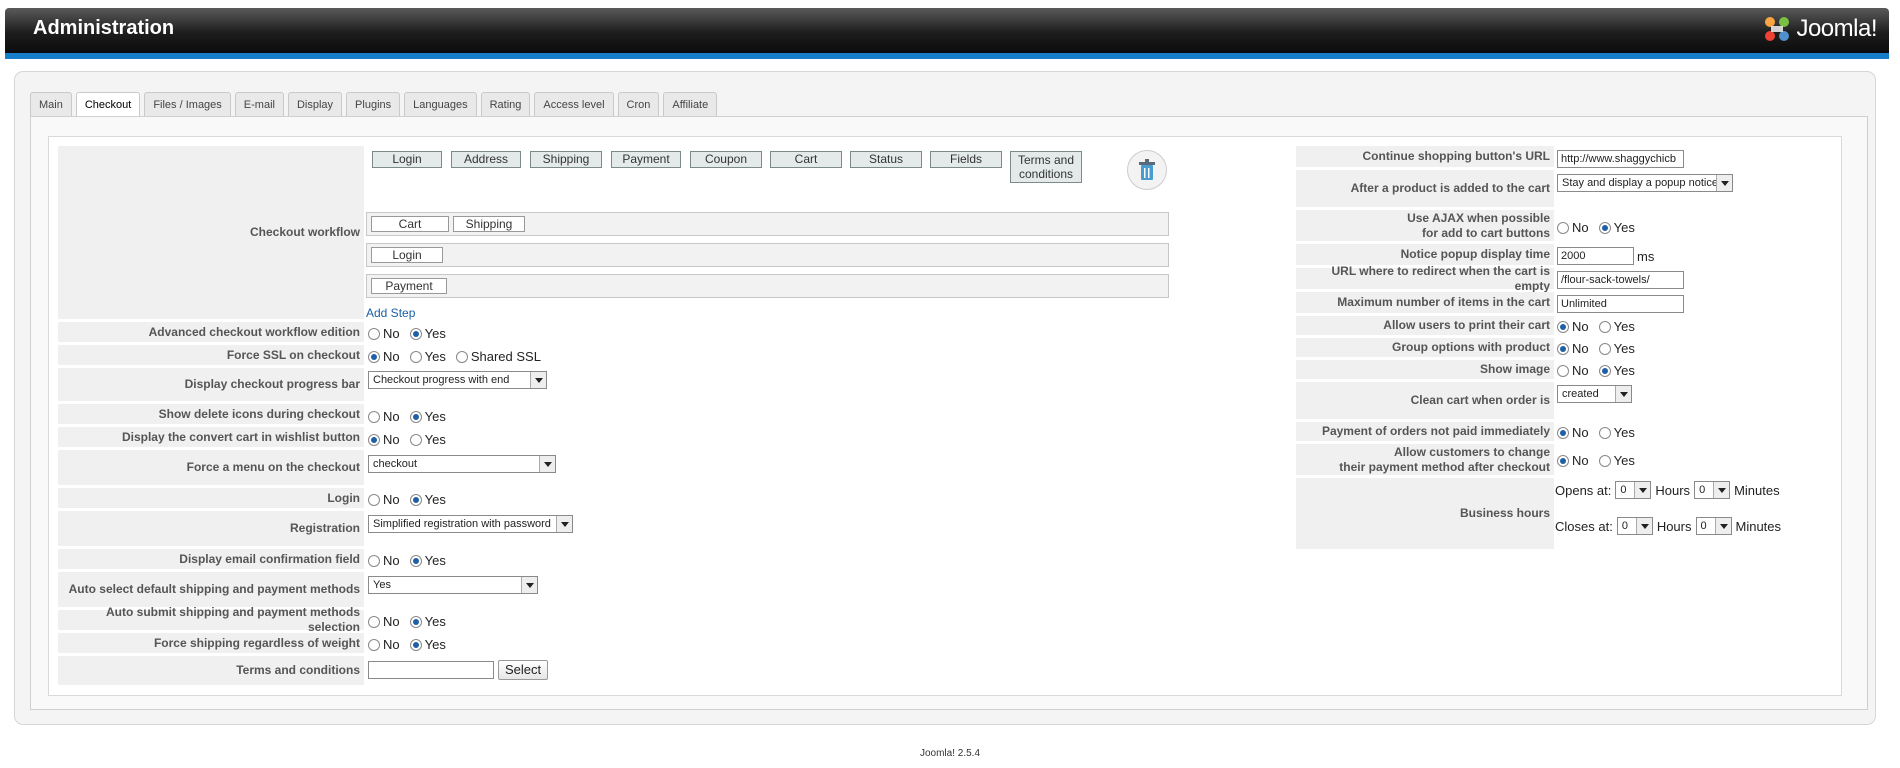  I want to click on ajax-control: No Yes, so click(1600, 227).